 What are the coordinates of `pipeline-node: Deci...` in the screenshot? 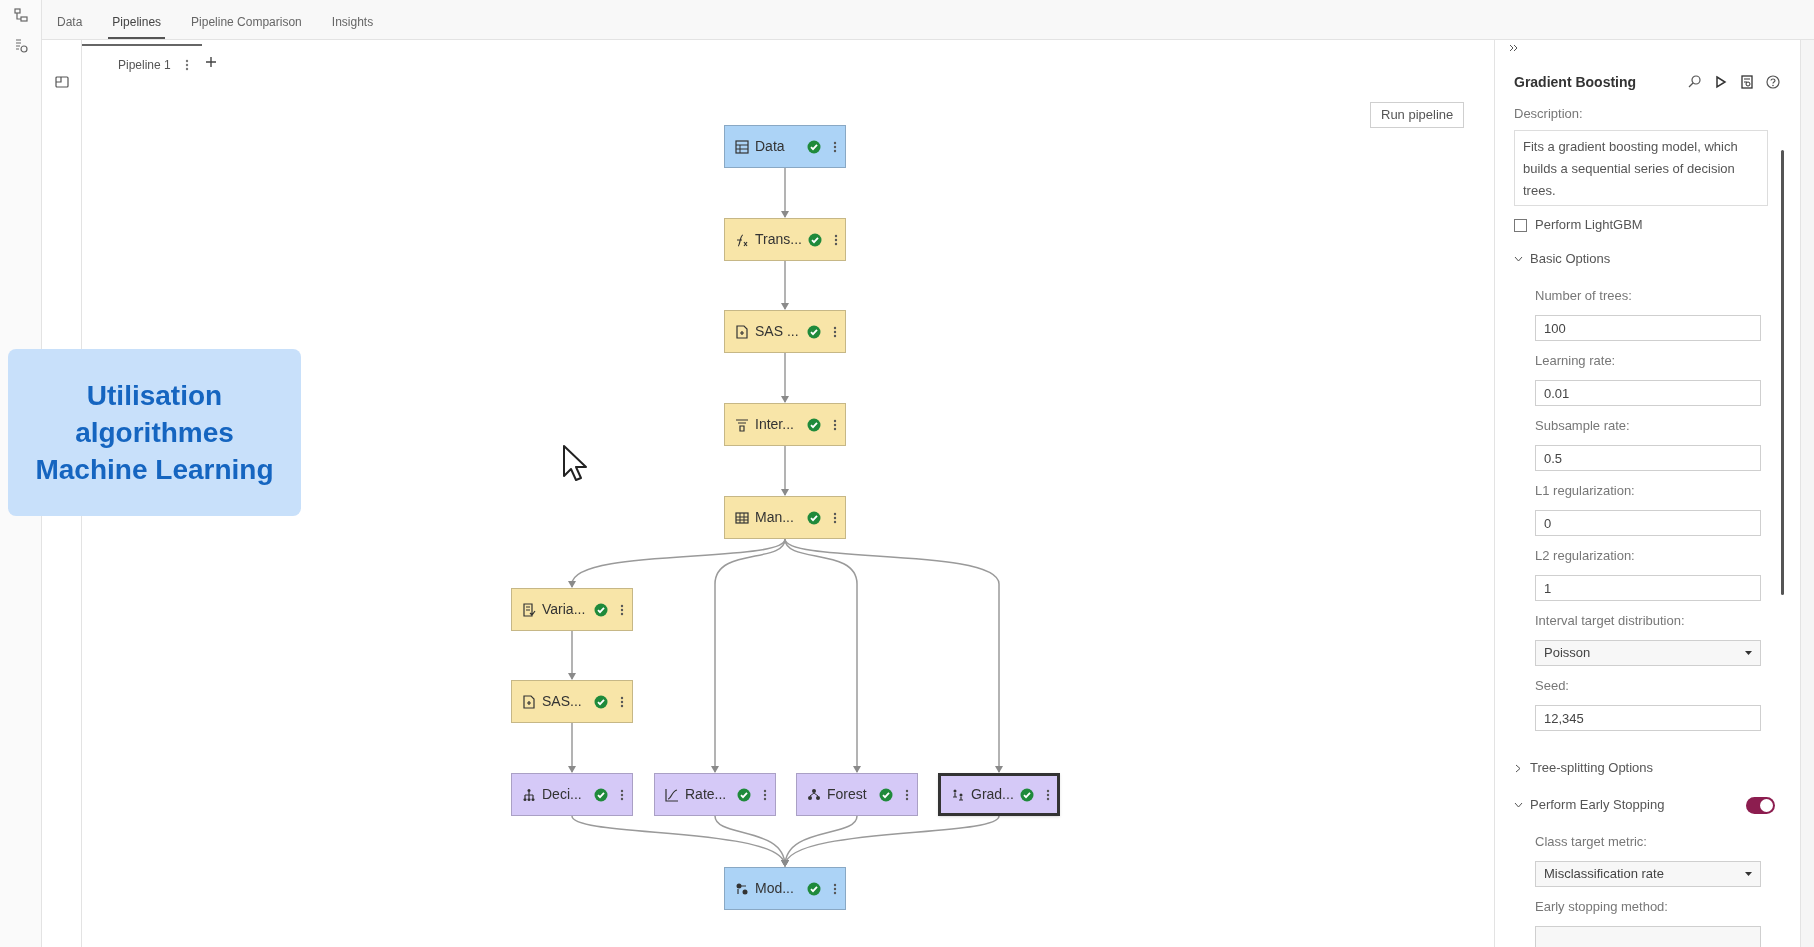 It's located at (572, 794).